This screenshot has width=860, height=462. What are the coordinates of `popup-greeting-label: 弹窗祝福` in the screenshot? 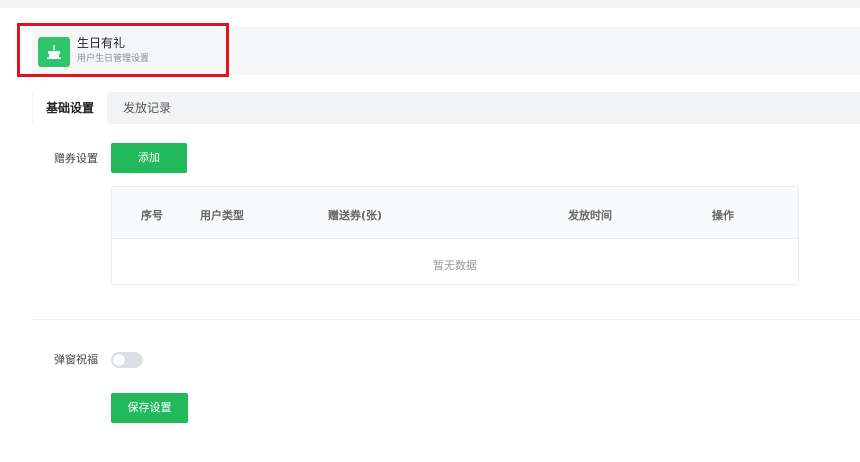 It's located at (76, 359).